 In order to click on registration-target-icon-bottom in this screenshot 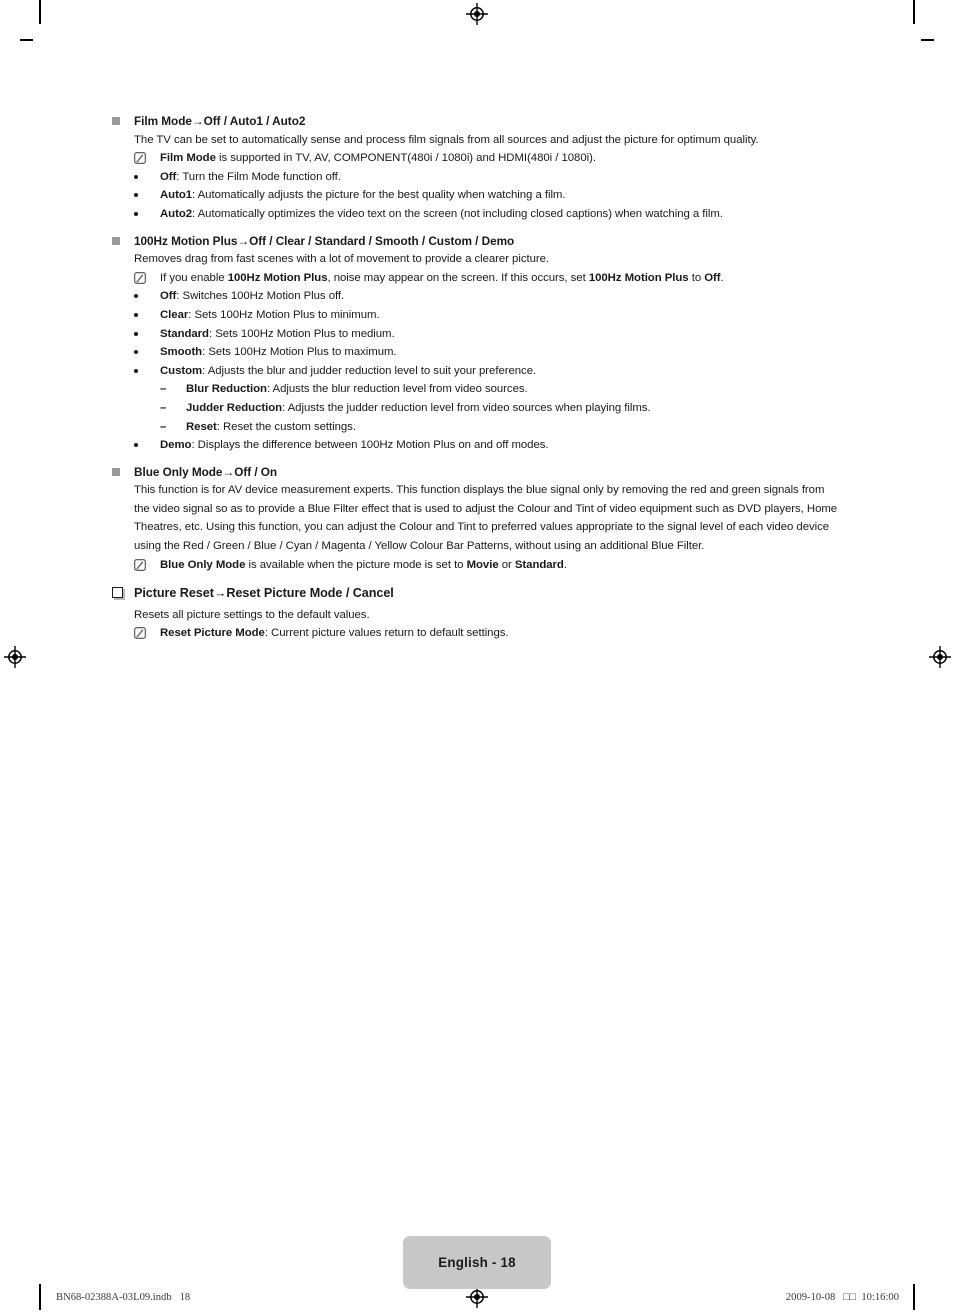, I will do `click(477, 1297)`.